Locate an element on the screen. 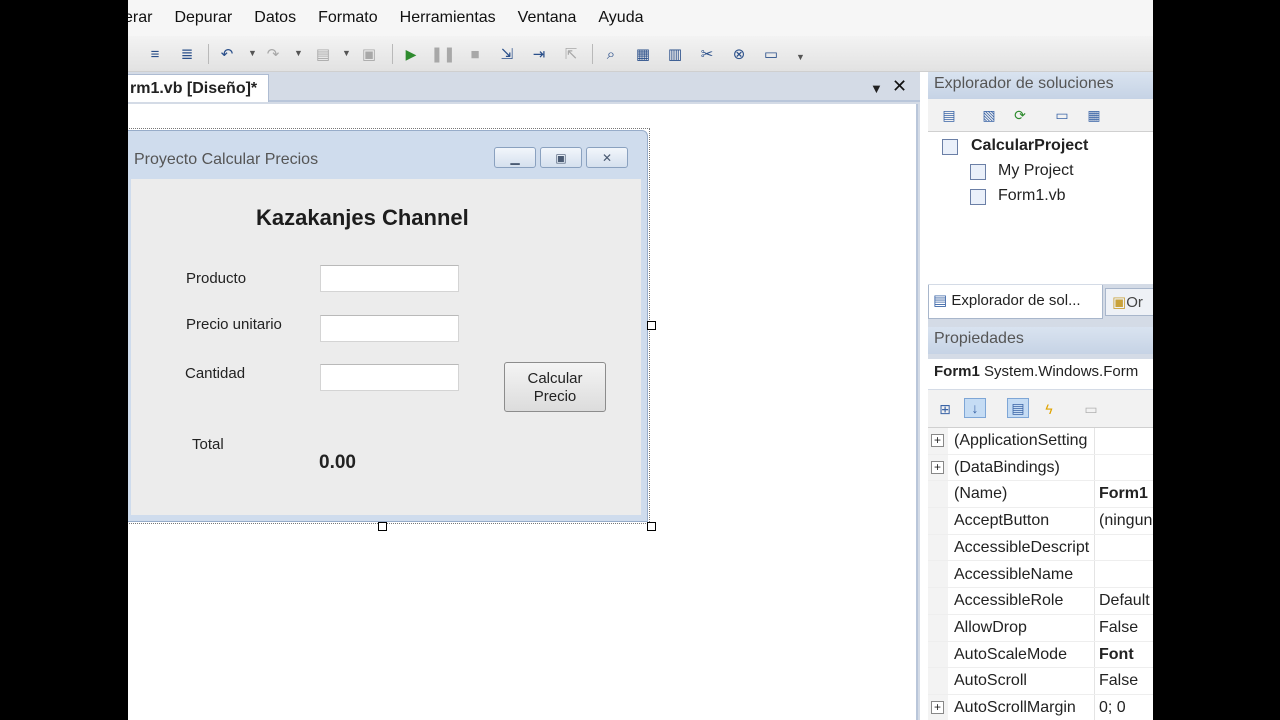  object-browser-icon: ▦ is located at coordinates (643, 54).